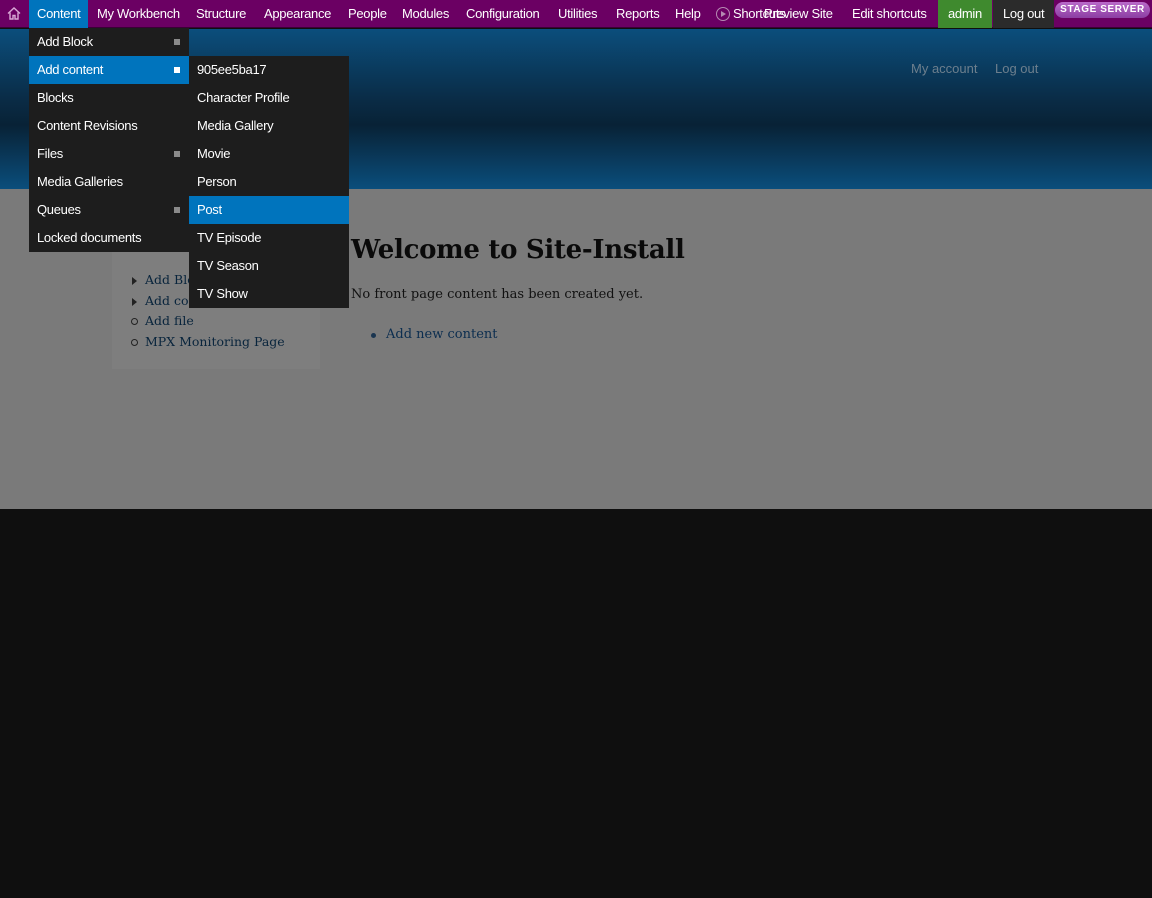 The height and width of the screenshot is (898, 1152). What do you see at coordinates (269, 294) in the screenshot?
I see `submenu-item-tv-show: TV Show` at bounding box center [269, 294].